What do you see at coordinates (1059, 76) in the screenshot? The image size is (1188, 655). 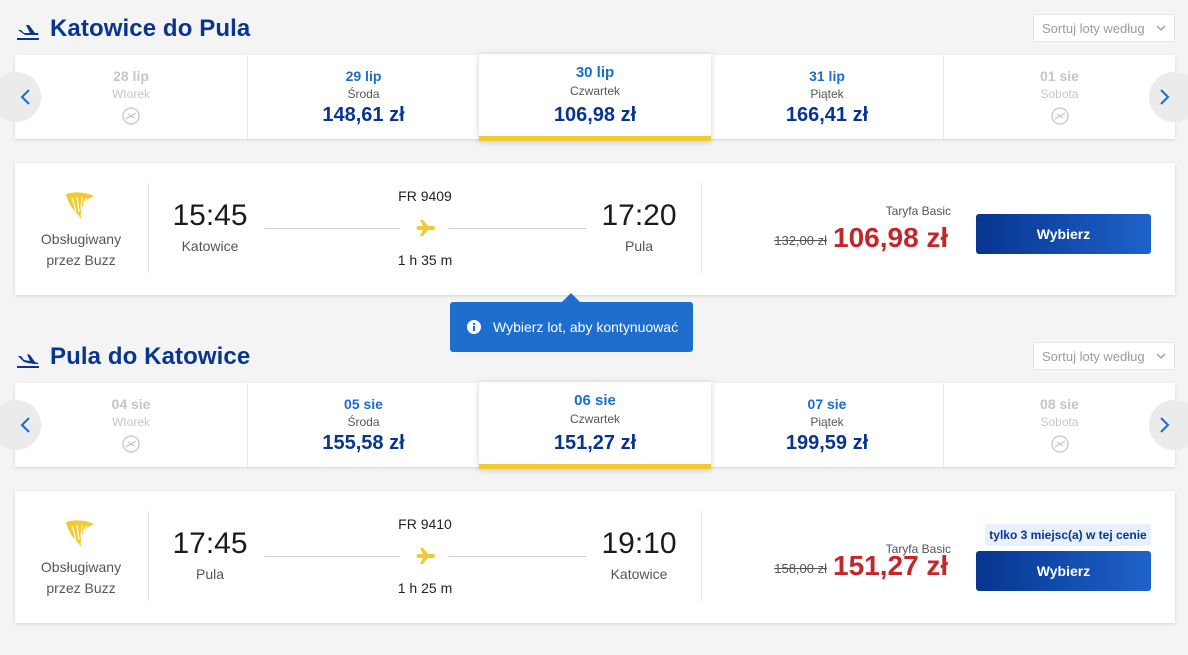 I see `date-label: 01 sie` at bounding box center [1059, 76].